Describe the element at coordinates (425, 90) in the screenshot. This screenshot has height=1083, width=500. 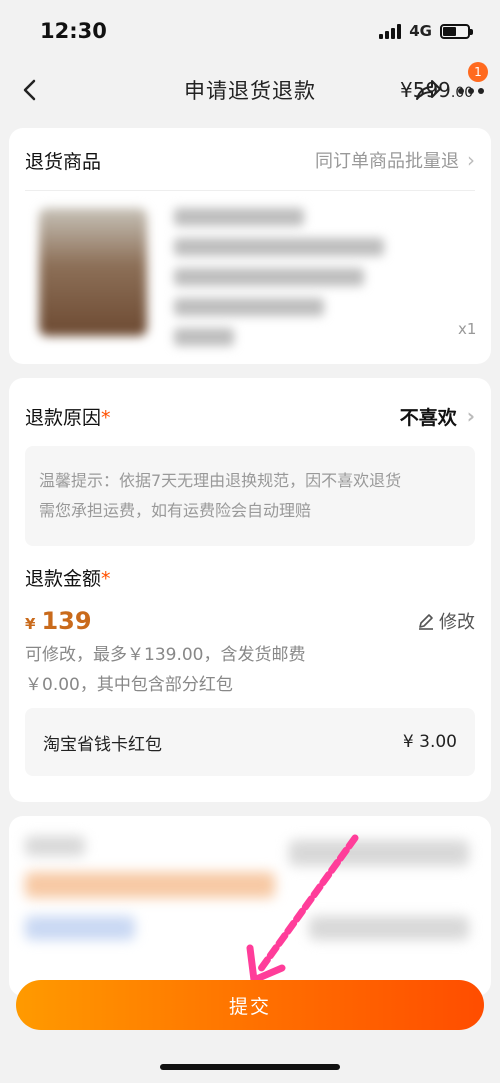
I see `price-integer: ¥599` at that location.